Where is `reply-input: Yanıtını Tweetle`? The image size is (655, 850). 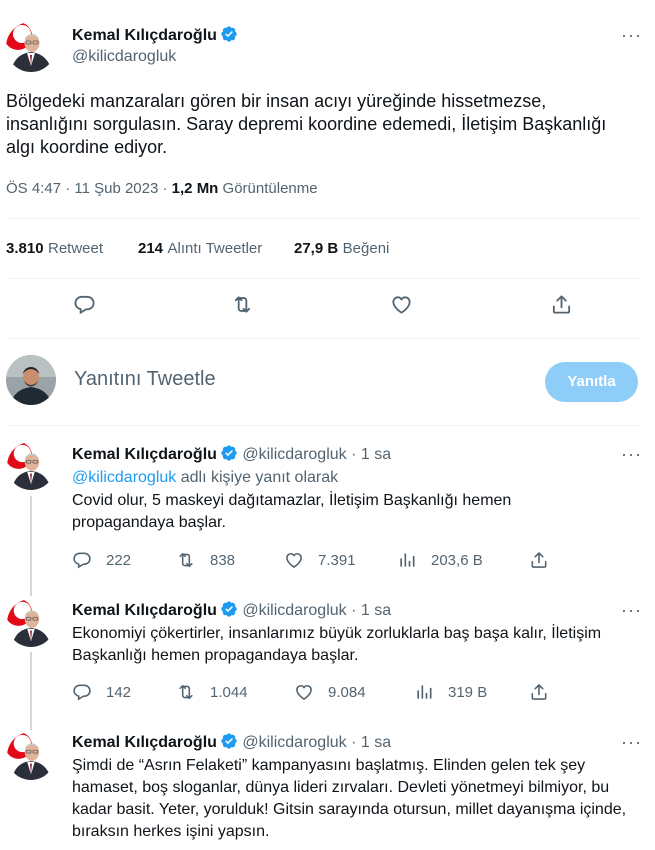 reply-input: Yanıtını Tweetle is located at coordinates (145, 379).